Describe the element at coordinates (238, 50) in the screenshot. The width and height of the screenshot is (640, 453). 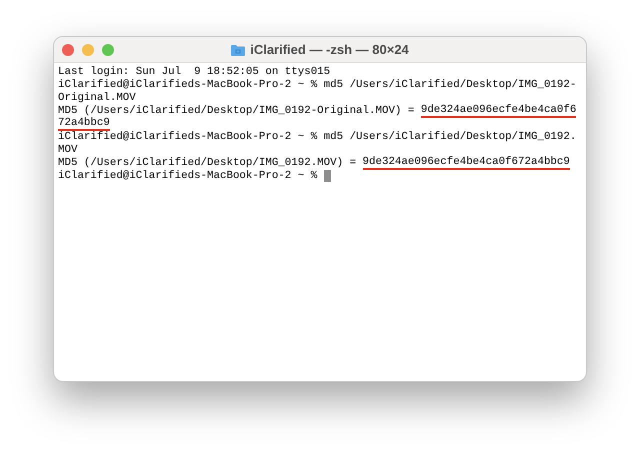
I see `folder-icon` at that location.